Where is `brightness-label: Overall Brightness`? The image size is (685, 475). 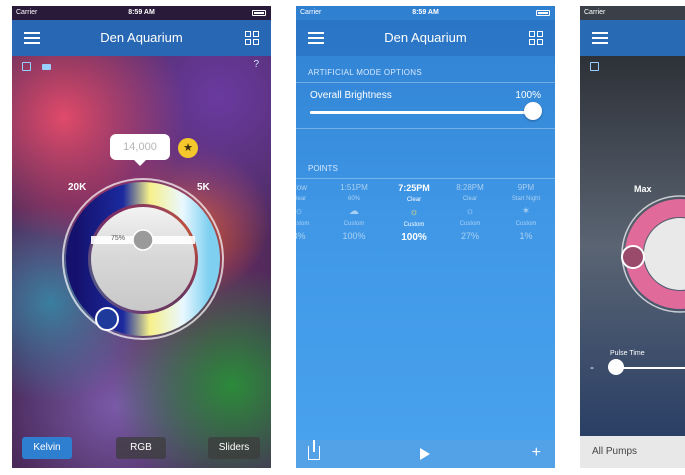 brightness-label: Overall Brightness is located at coordinates (351, 95).